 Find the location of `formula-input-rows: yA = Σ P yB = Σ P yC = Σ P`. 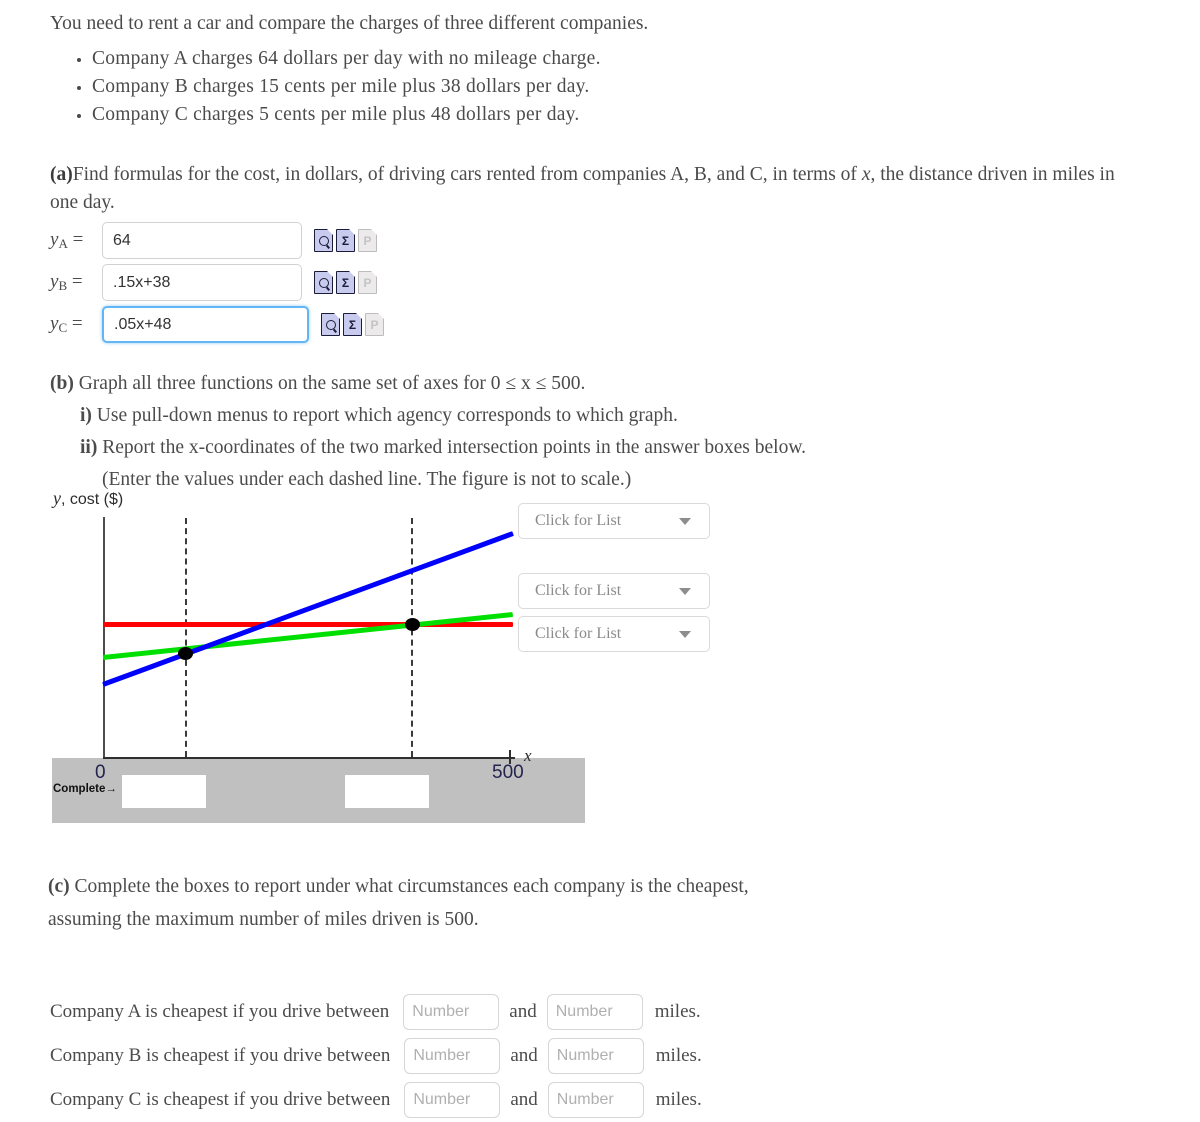

formula-input-rows: yA = Σ P yB = Σ P yC = Σ P is located at coordinates (217, 283).